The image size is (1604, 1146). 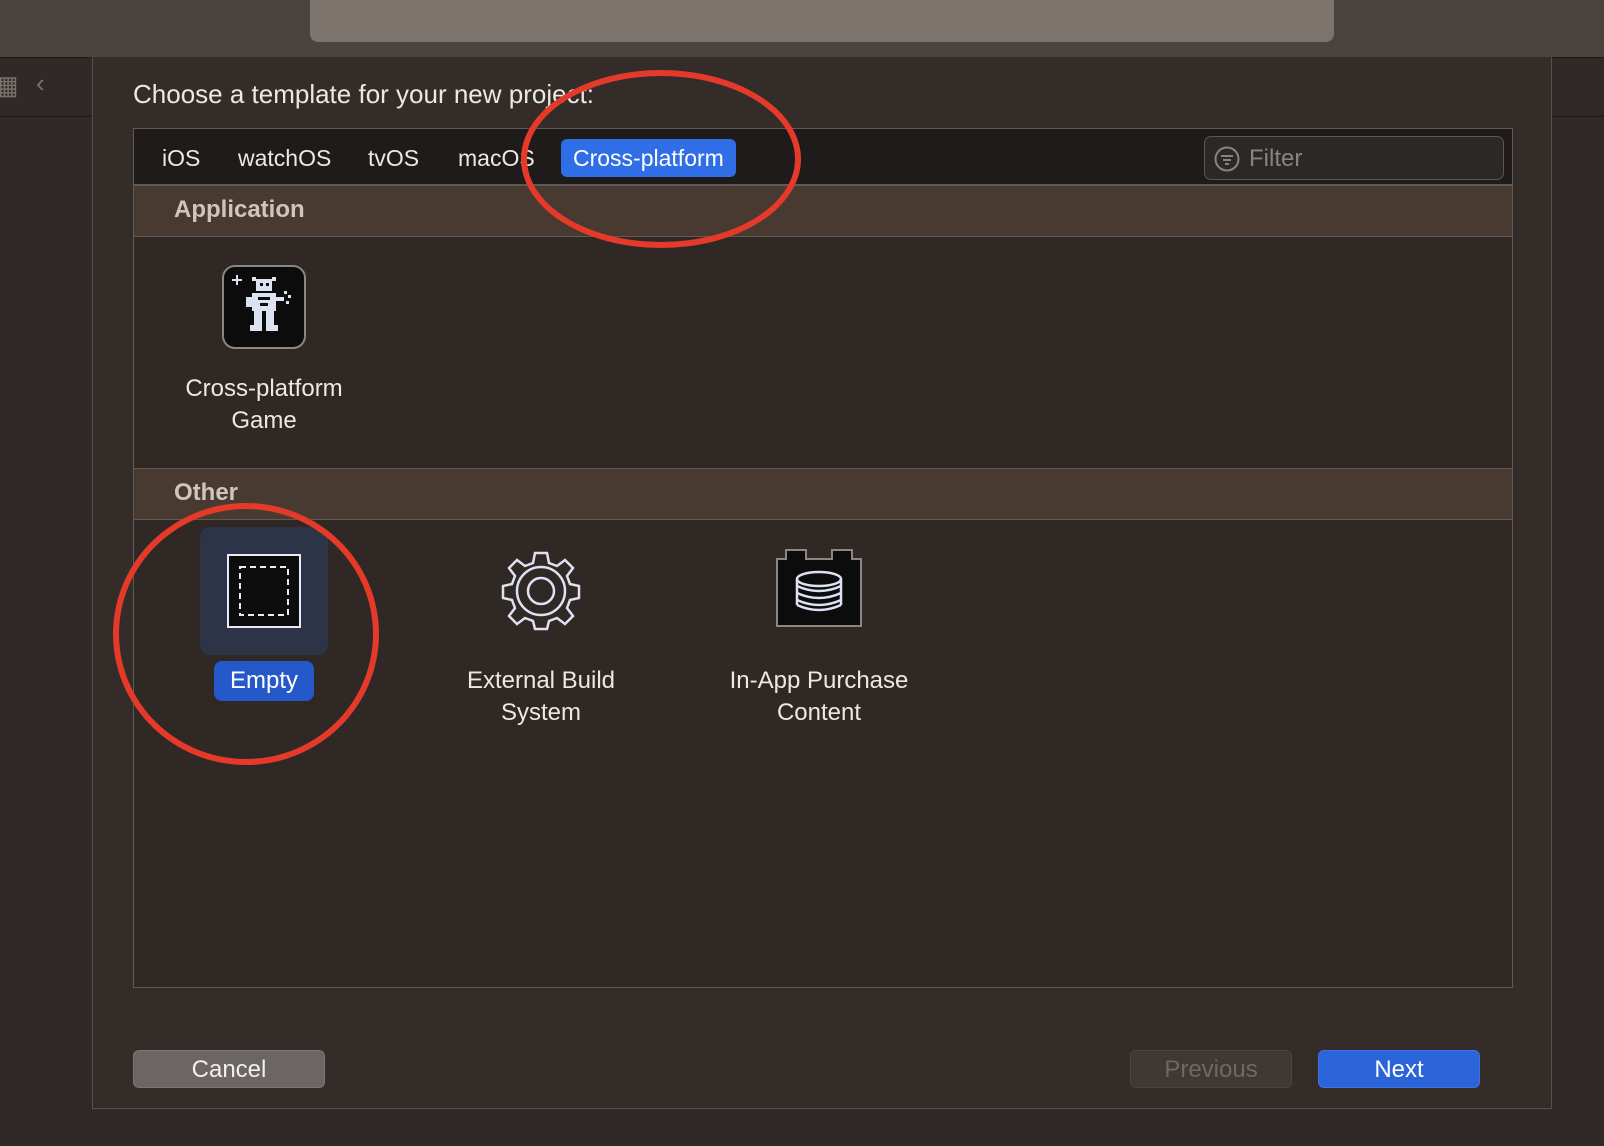 What do you see at coordinates (541, 591) in the screenshot?
I see `gear-icon` at bounding box center [541, 591].